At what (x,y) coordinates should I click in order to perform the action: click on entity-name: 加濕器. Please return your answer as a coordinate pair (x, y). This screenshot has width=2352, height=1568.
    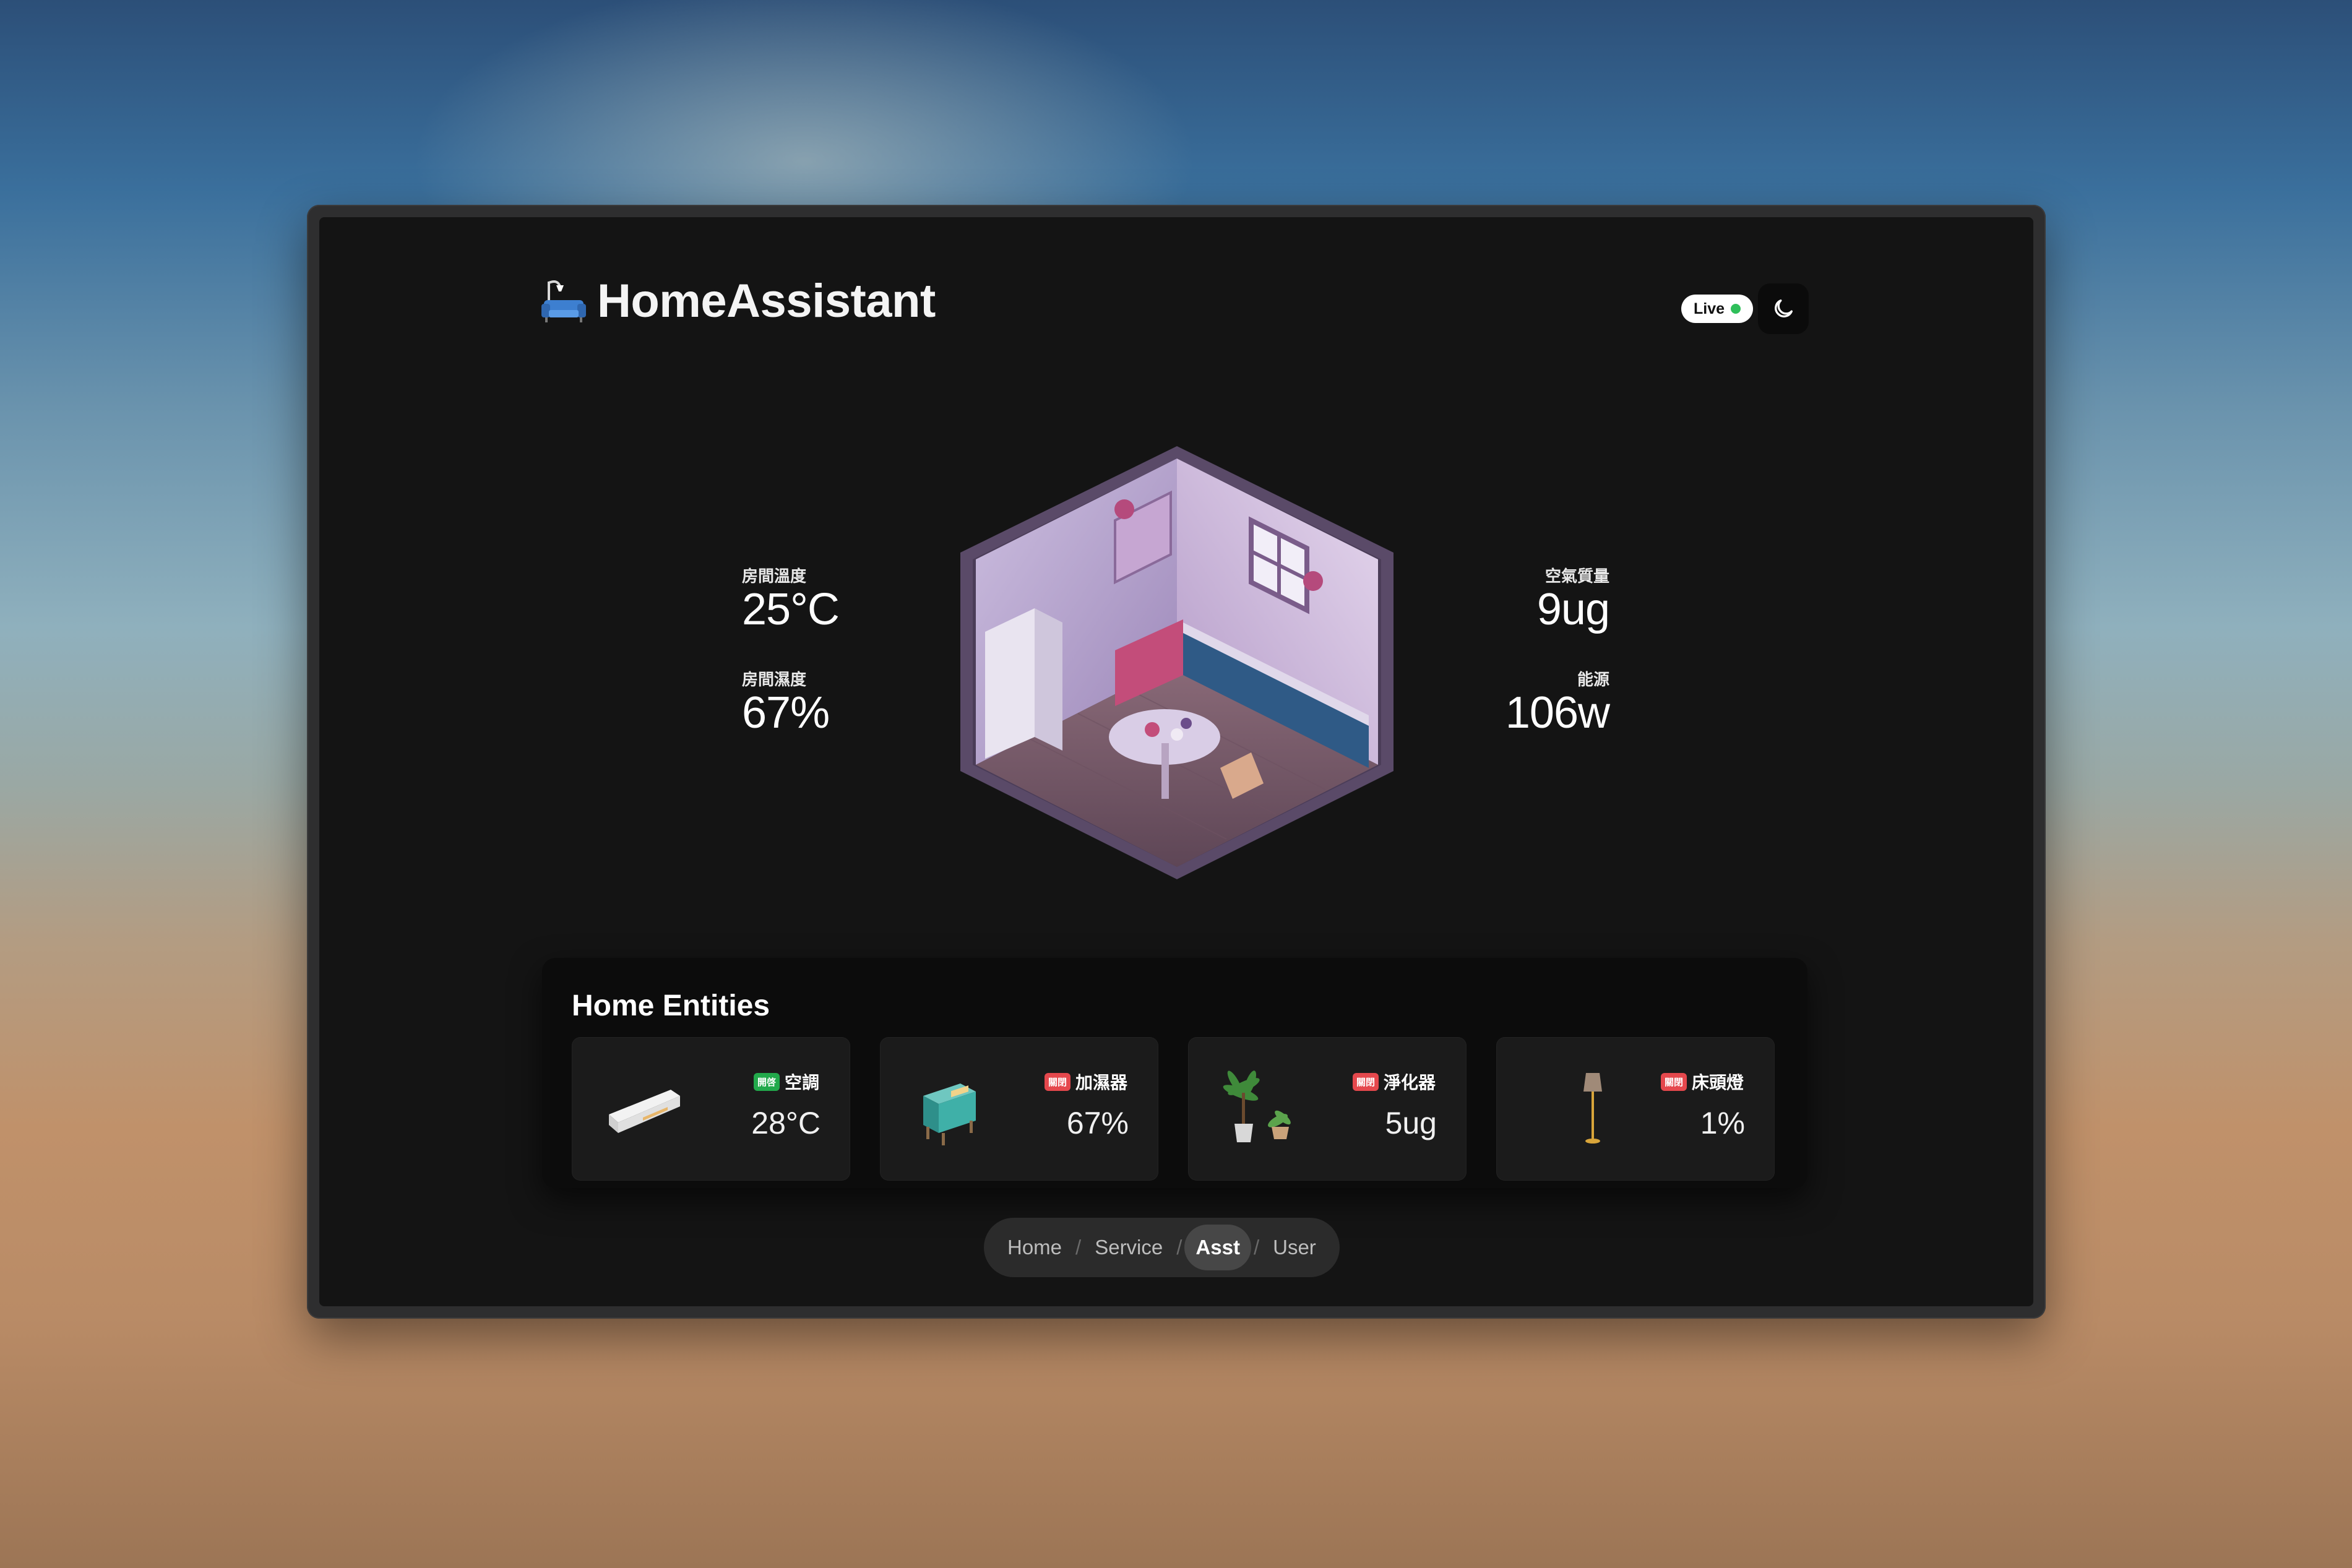
    Looking at the image, I should click on (1101, 1082).